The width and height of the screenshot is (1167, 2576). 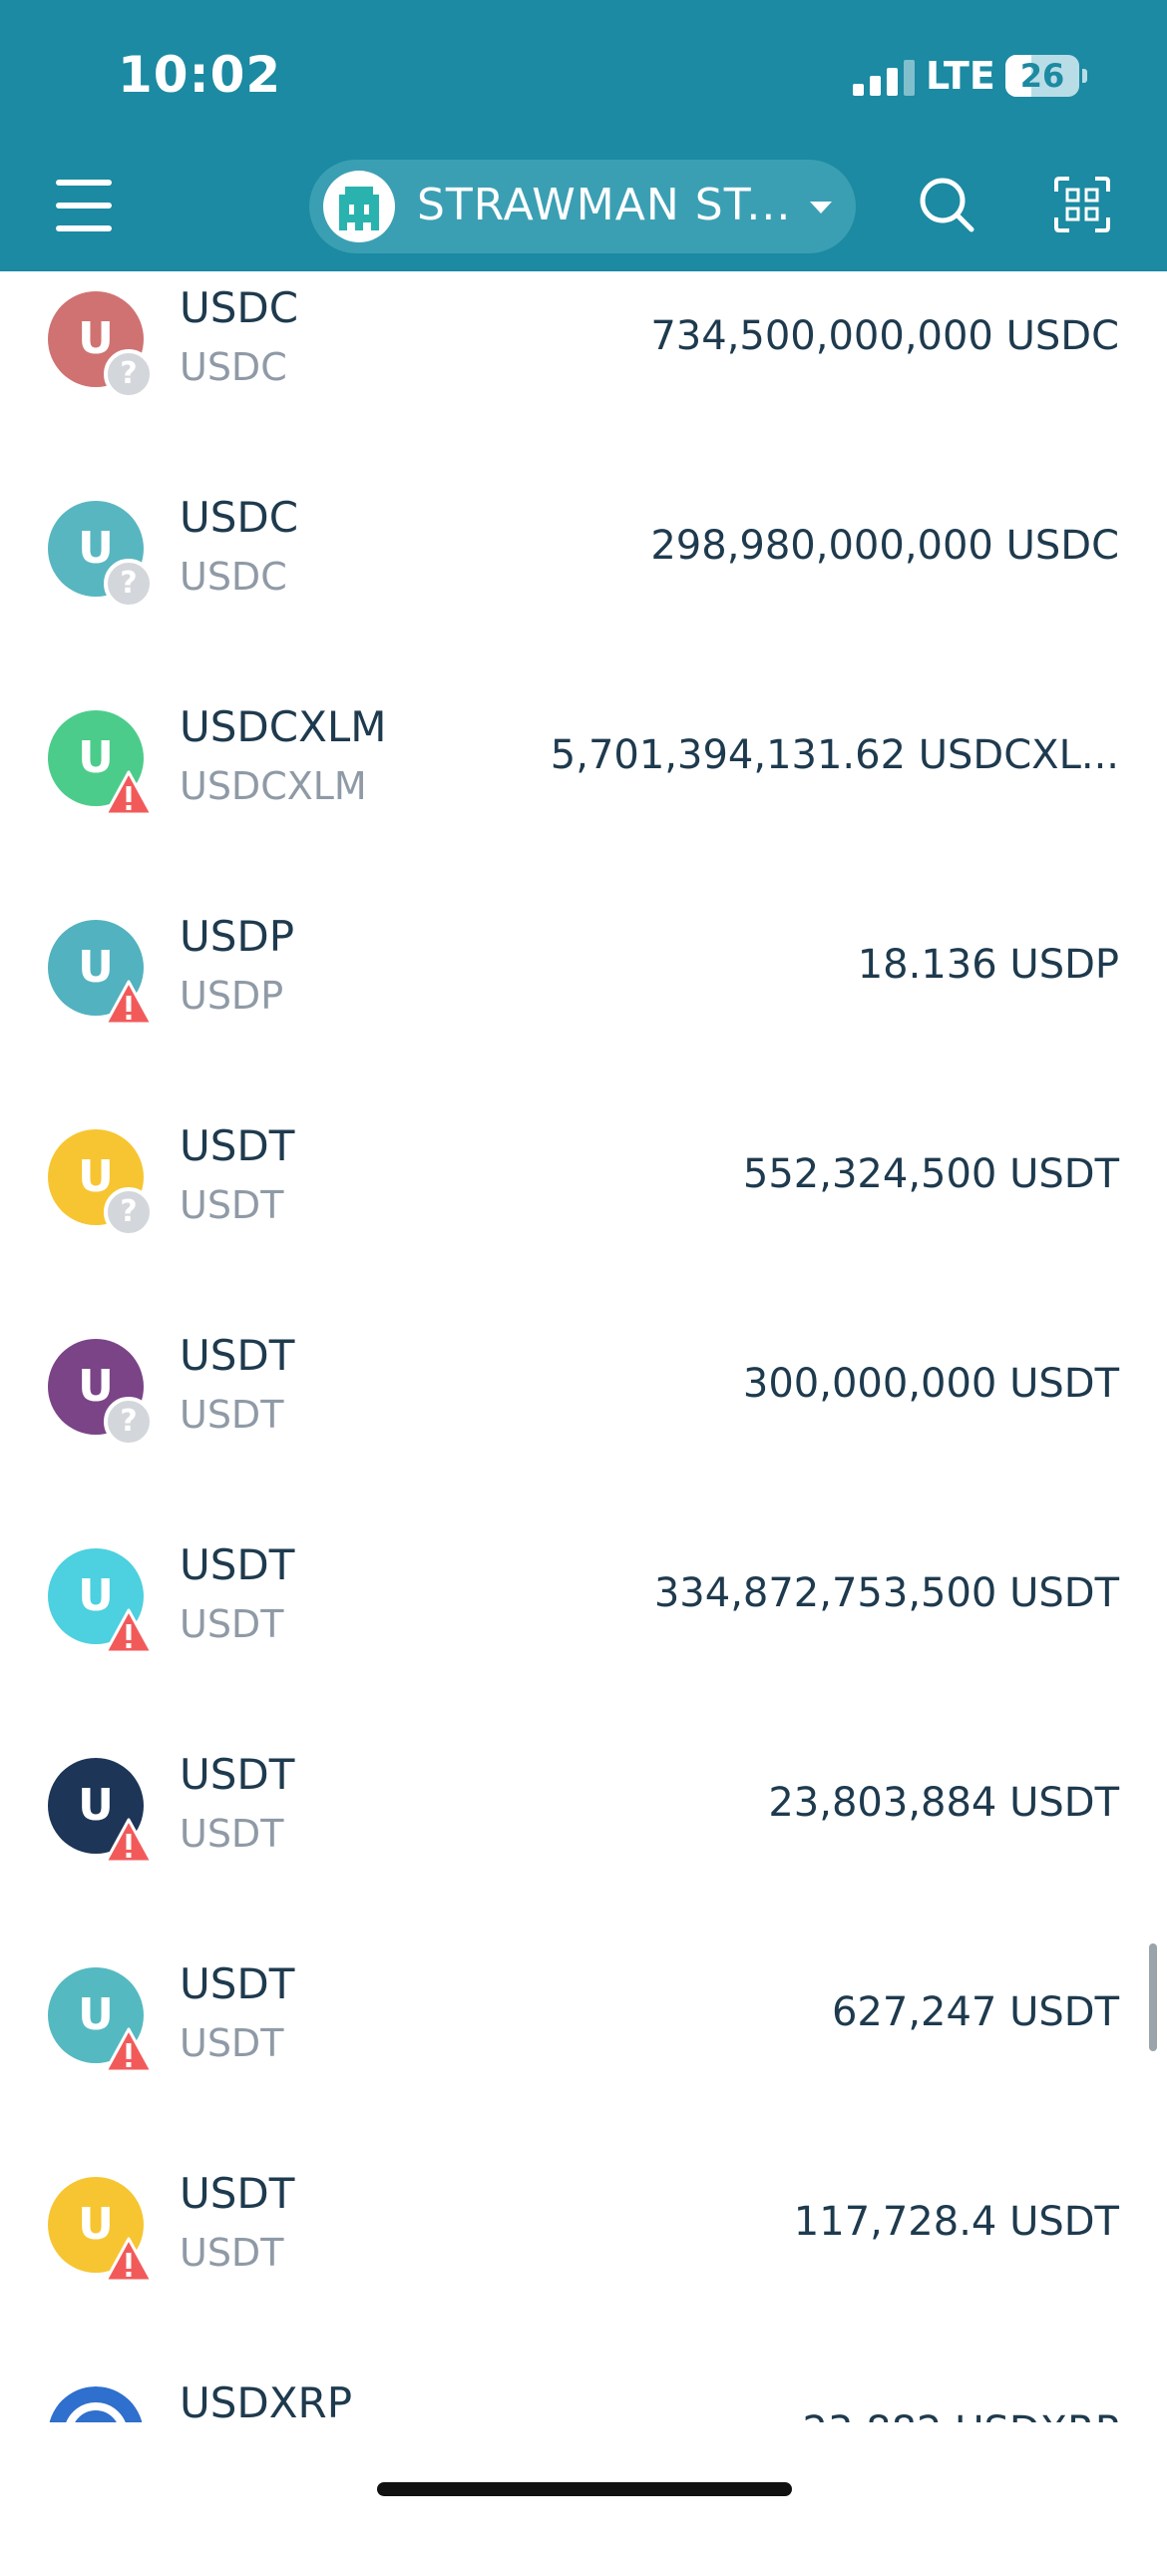 What do you see at coordinates (884, 336) in the screenshot?
I see `token-amount: 734,500,000,000 USDC` at bounding box center [884, 336].